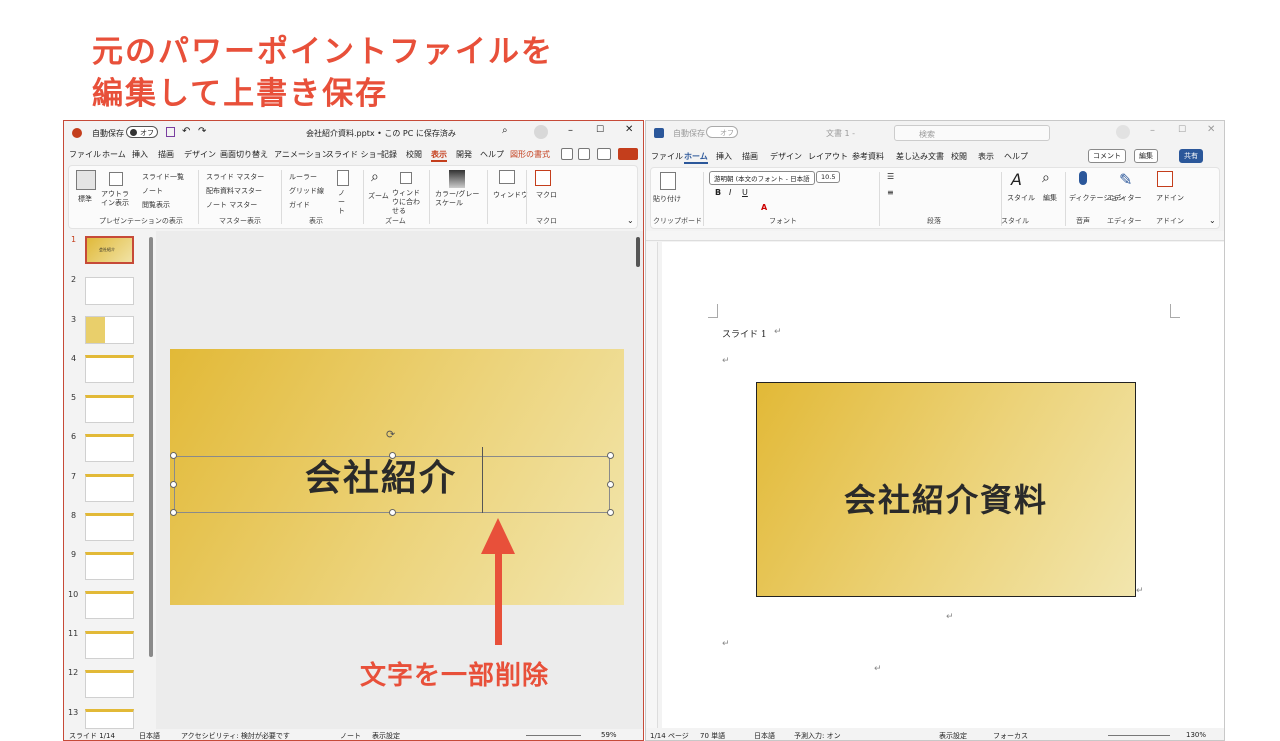 The height and width of the screenshot is (741, 1280). I want to click on status-accessibility: アクセシビリティ: 検討が必要です, so click(235, 735).